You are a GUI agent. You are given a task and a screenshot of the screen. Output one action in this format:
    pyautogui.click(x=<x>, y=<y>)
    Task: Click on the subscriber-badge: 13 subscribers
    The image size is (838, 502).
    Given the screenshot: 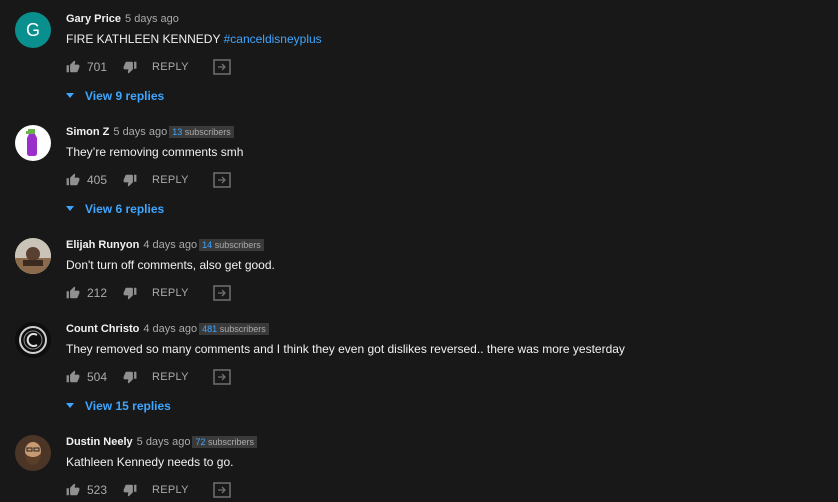 What is the action you would take?
    pyautogui.click(x=201, y=132)
    